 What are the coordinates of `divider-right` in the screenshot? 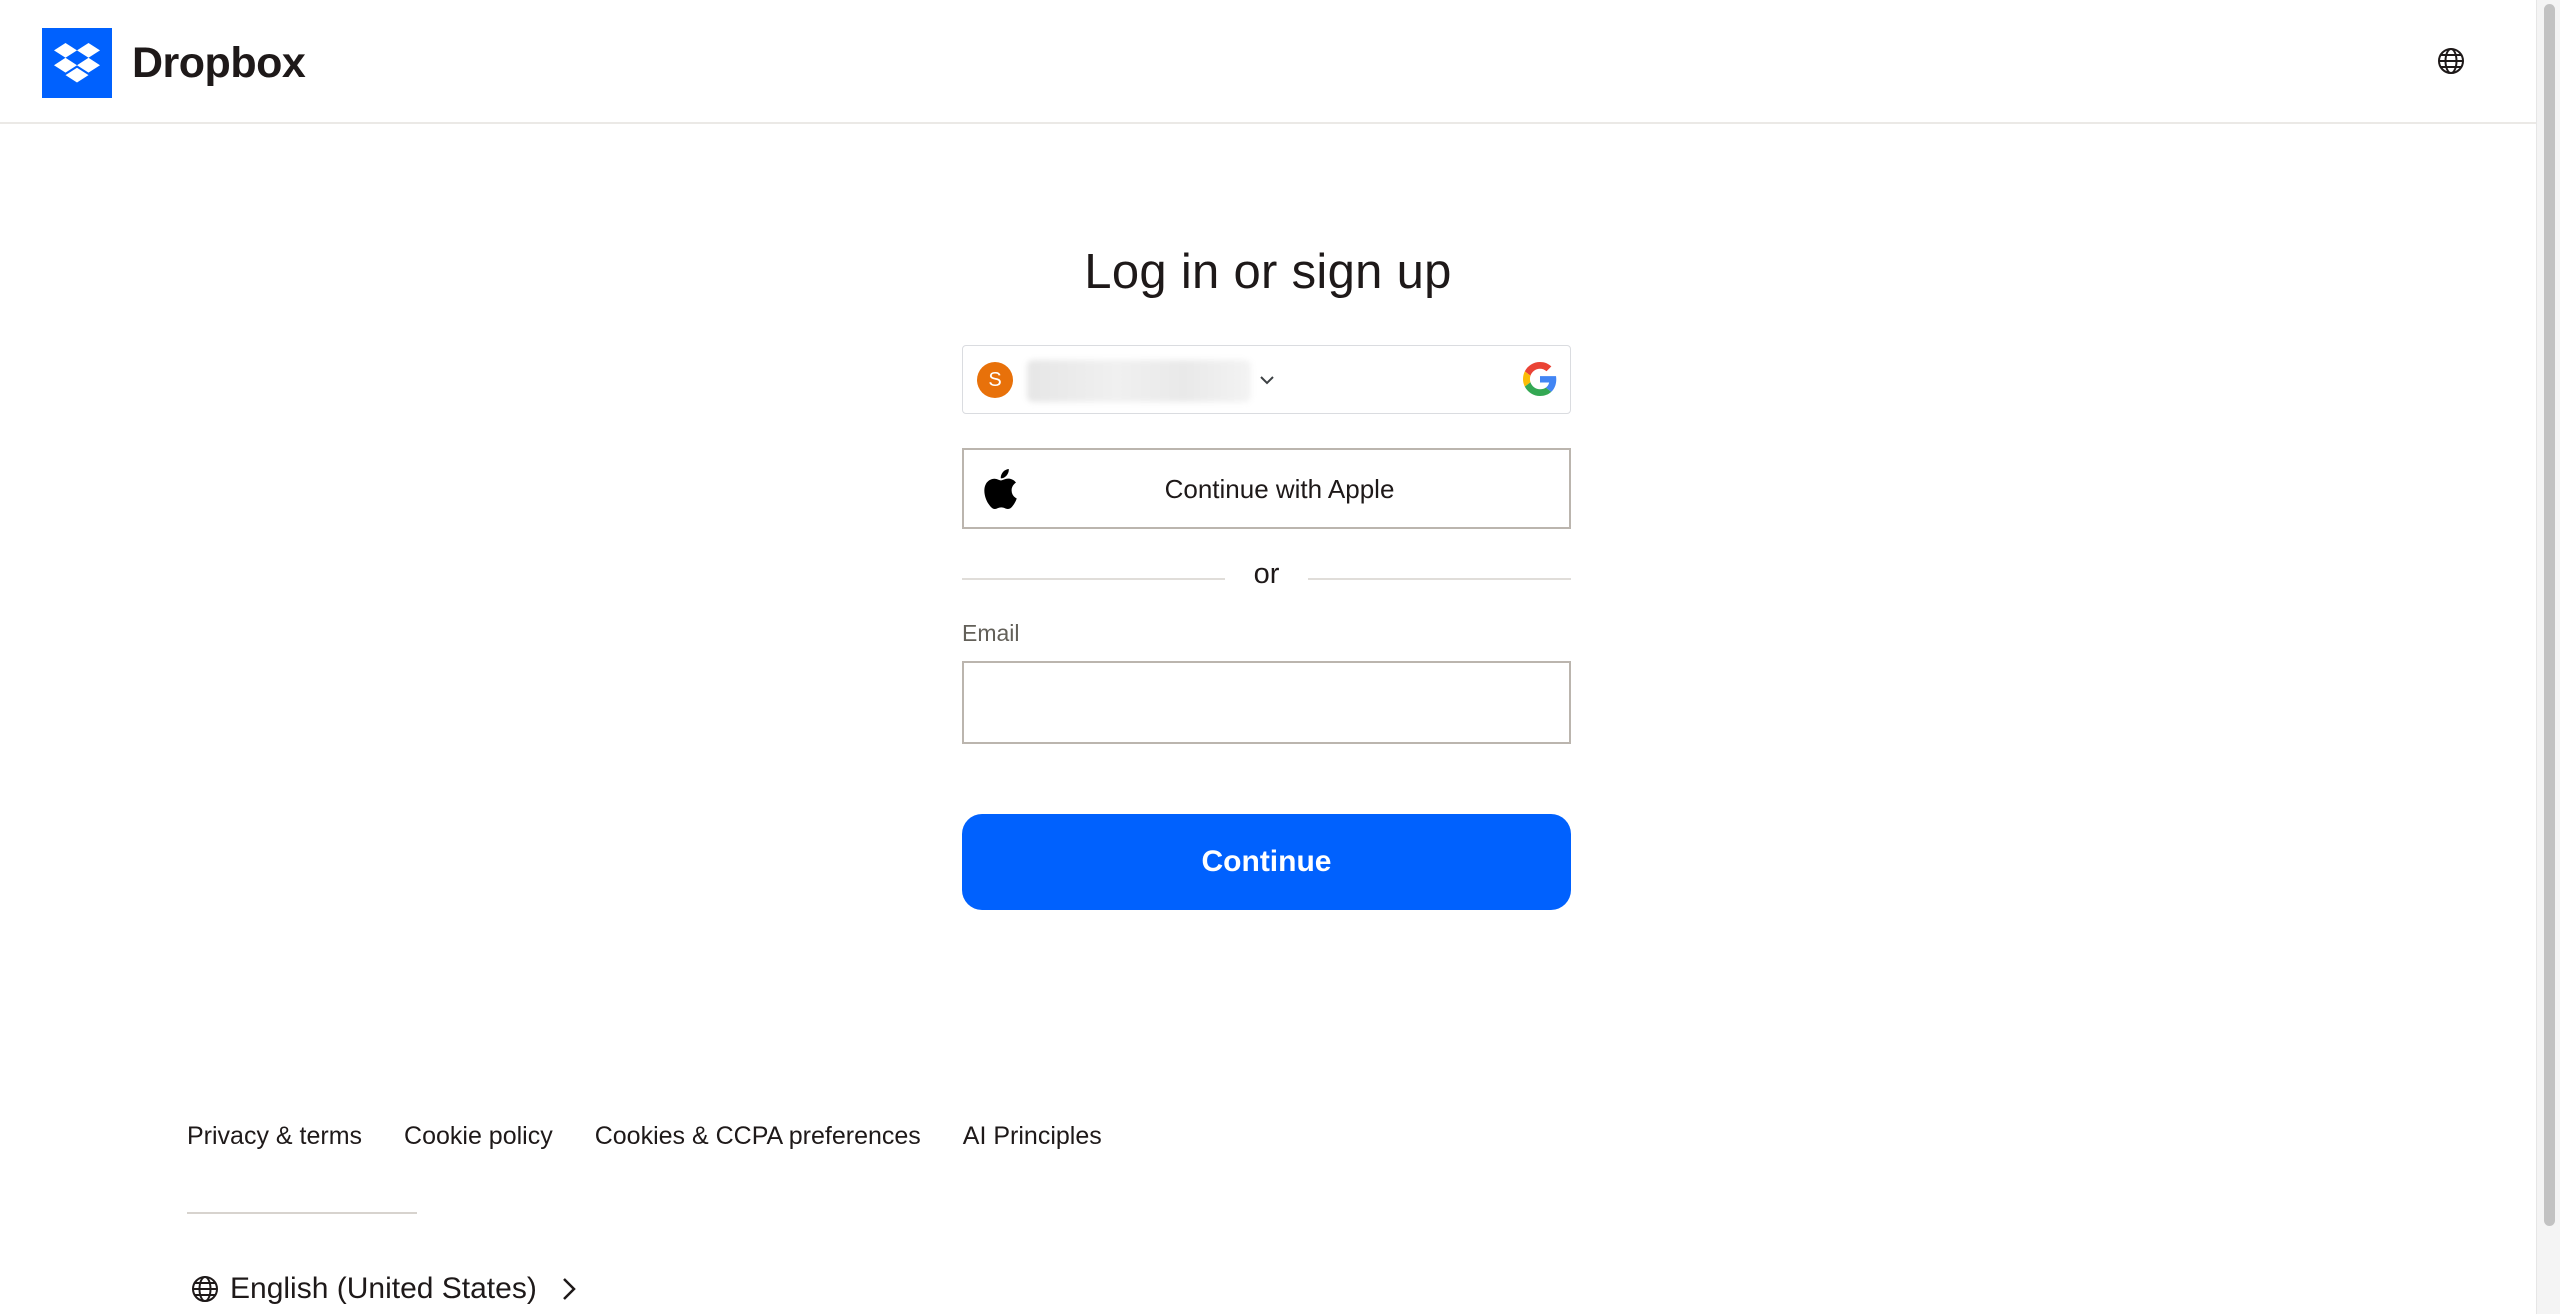 It's located at (1439, 579).